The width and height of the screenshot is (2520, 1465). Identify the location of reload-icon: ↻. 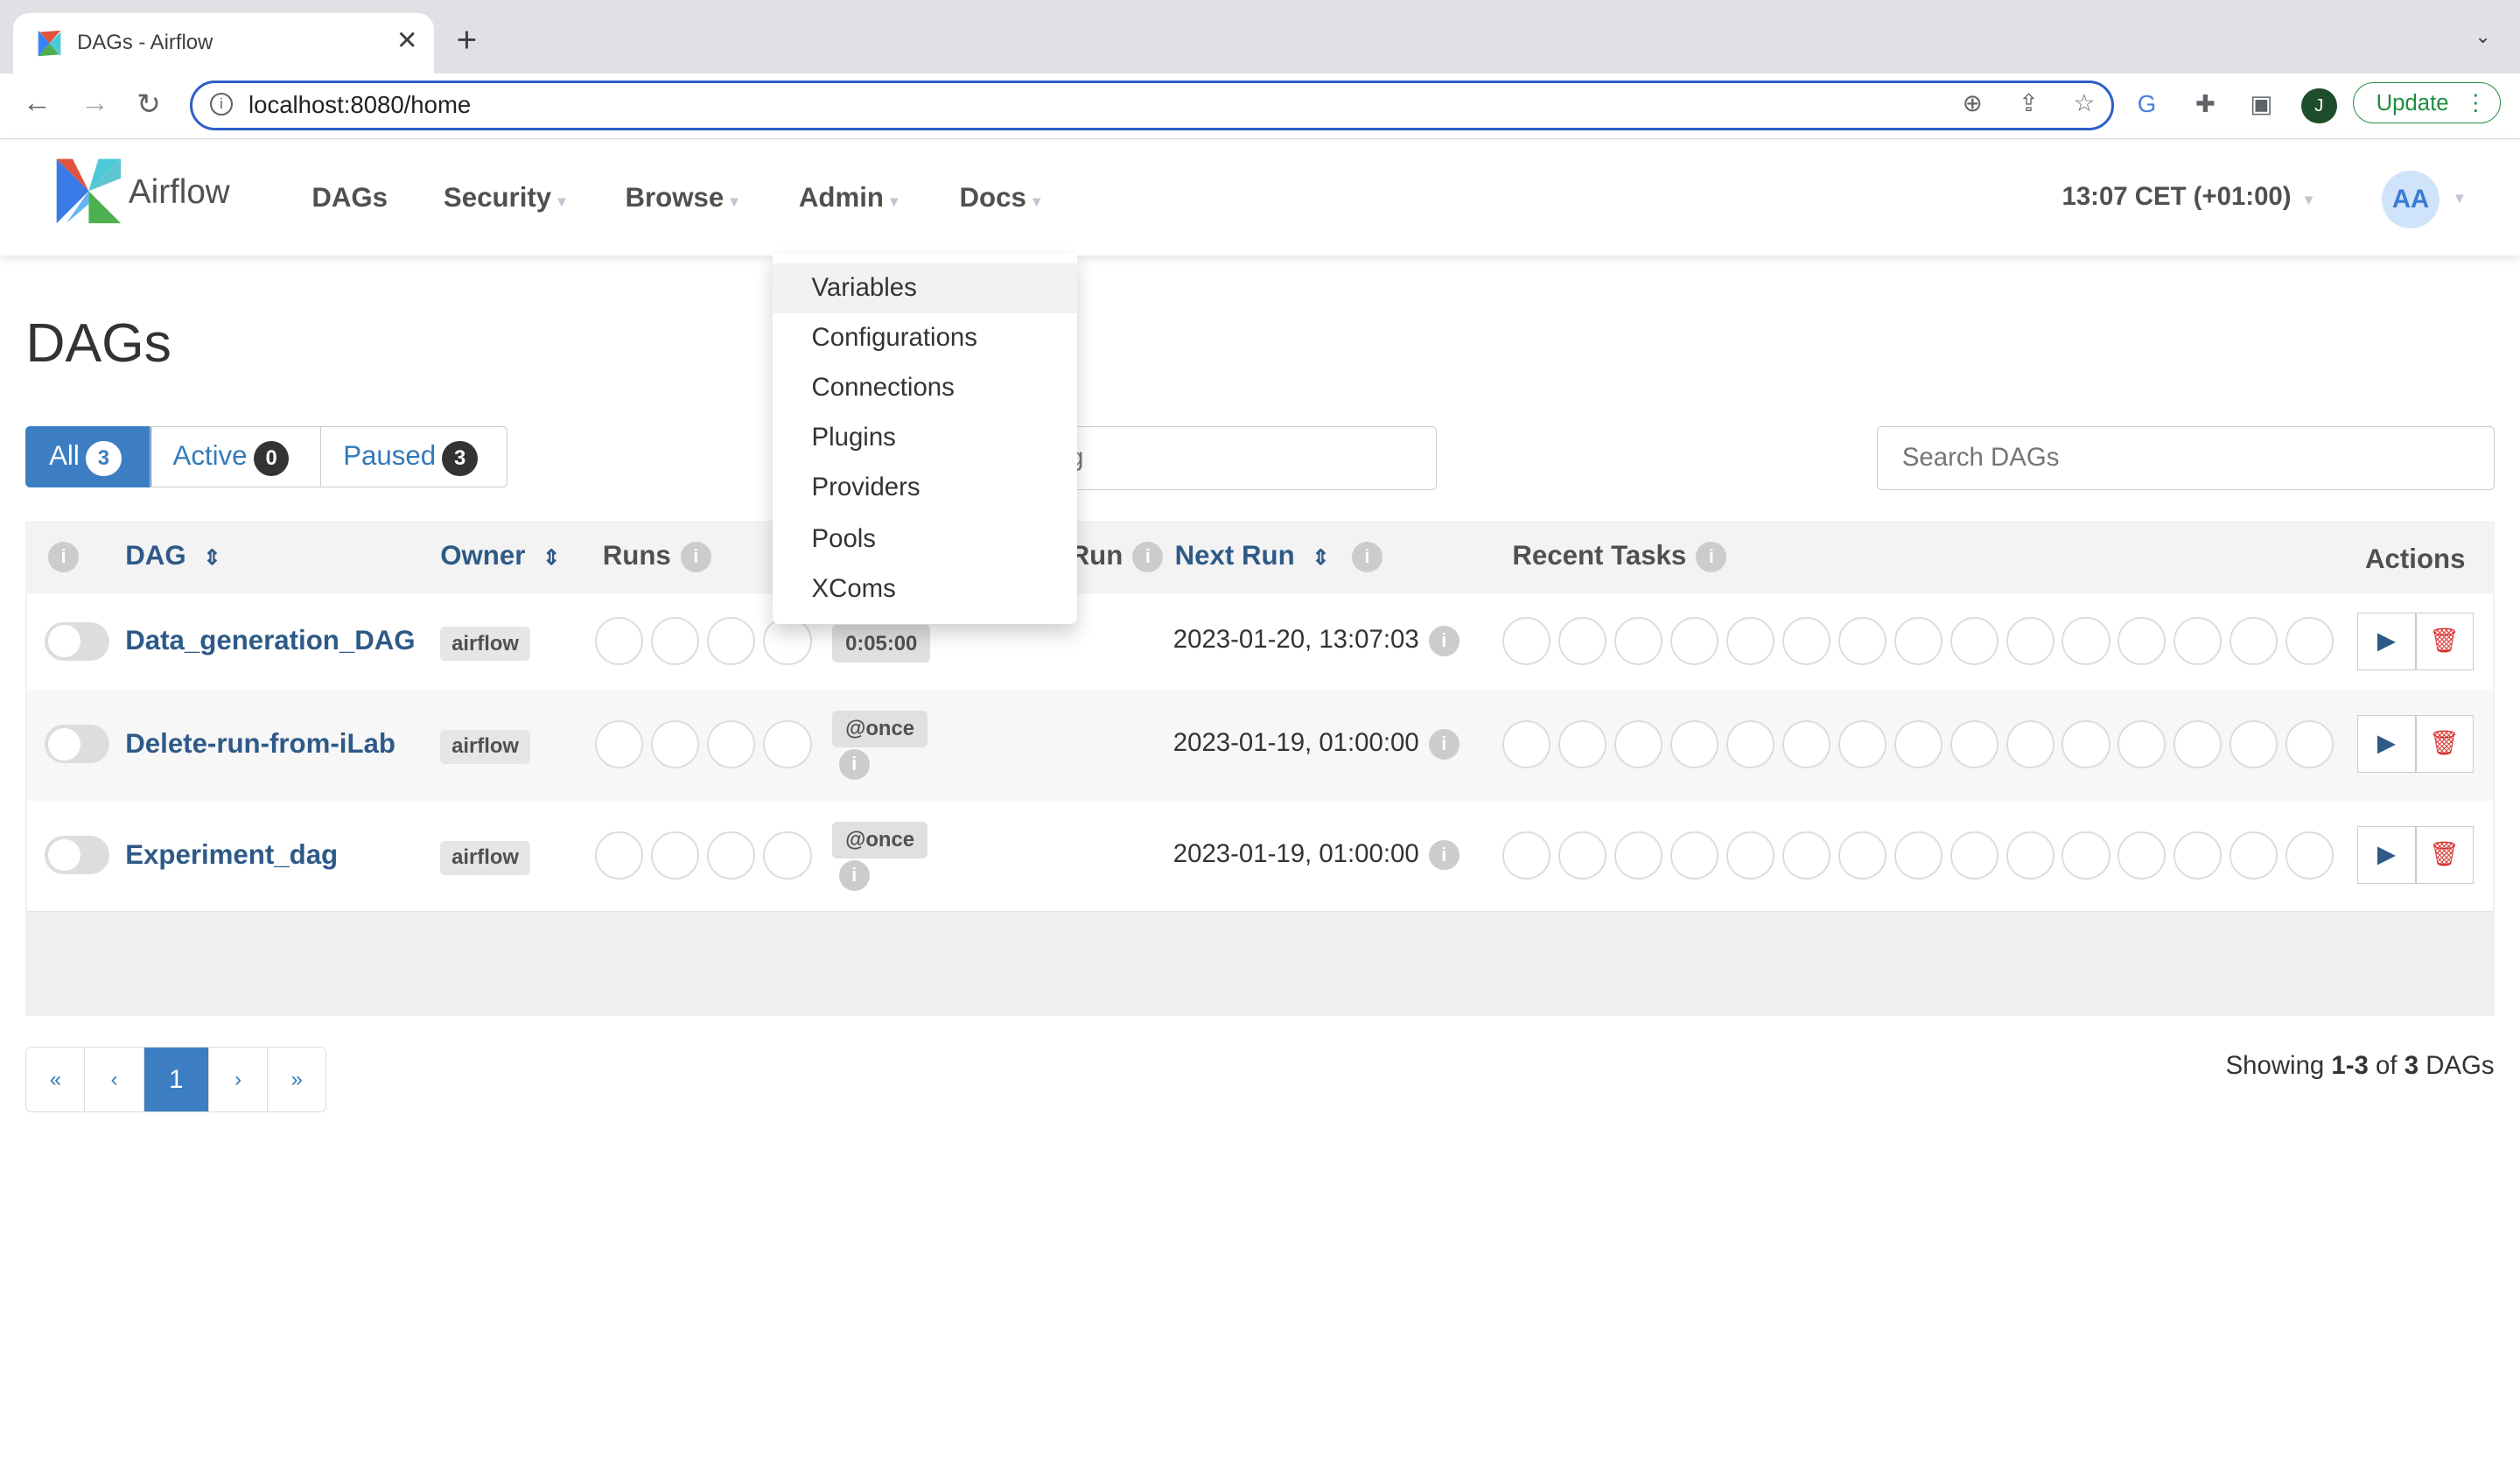
(148, 104).